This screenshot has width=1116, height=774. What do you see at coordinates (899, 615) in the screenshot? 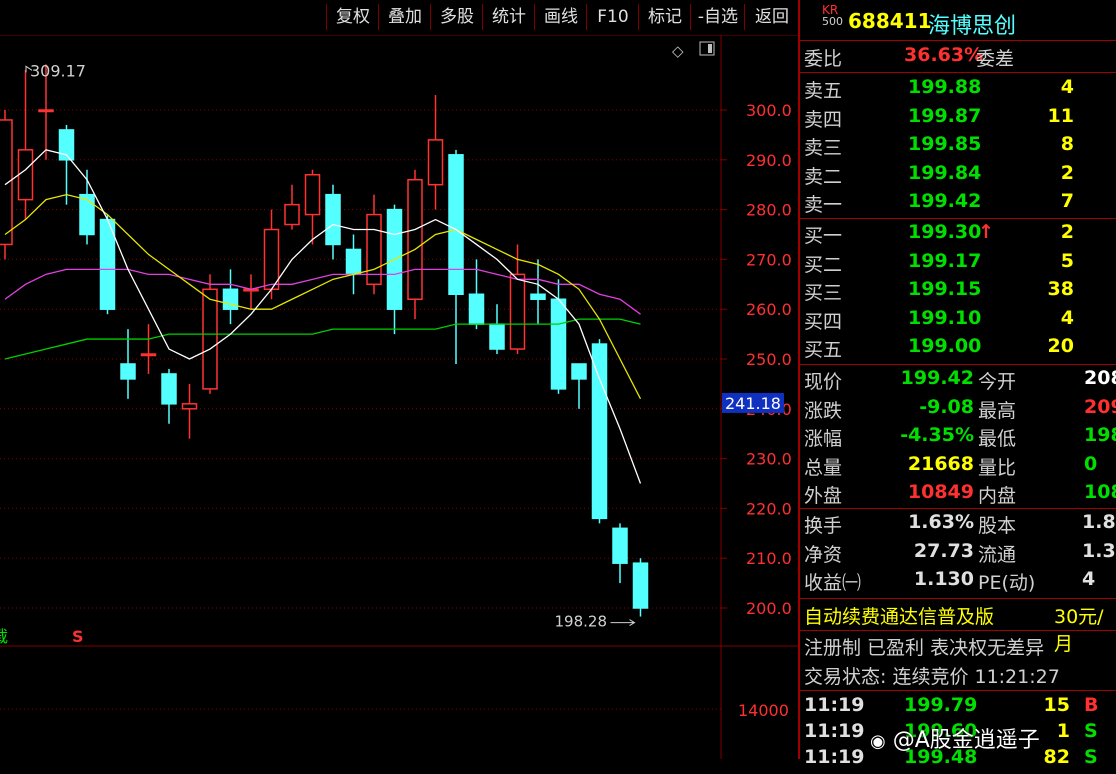
I see `promo-text: 自动续费通达信普及版` at bounding box center [899, 615].